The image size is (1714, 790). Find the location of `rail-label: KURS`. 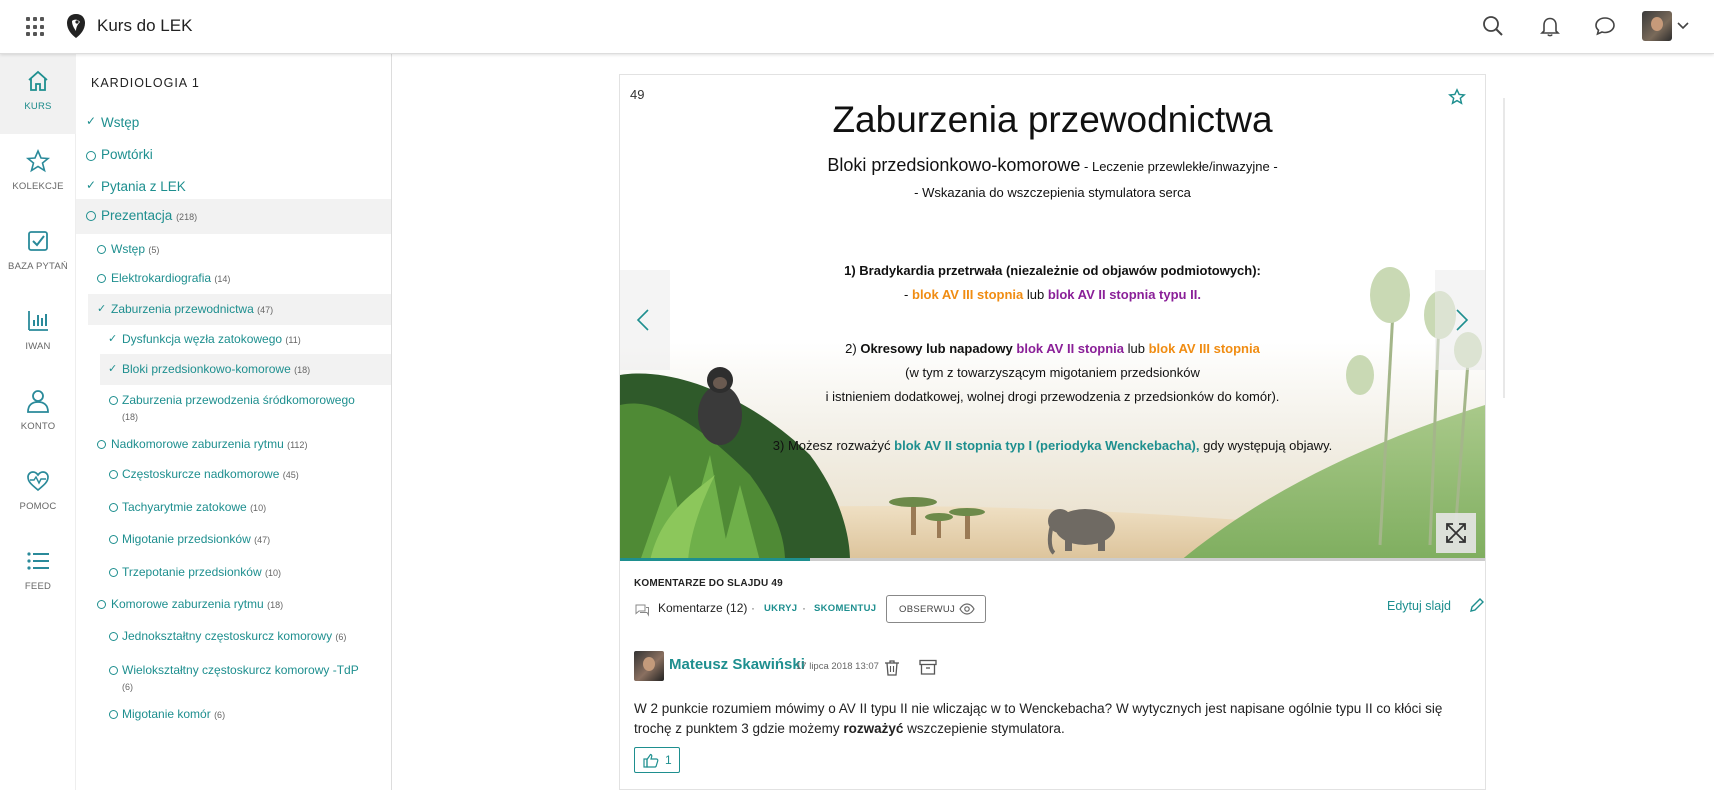

rail-label: KURS is located at coordinates (38, 106).